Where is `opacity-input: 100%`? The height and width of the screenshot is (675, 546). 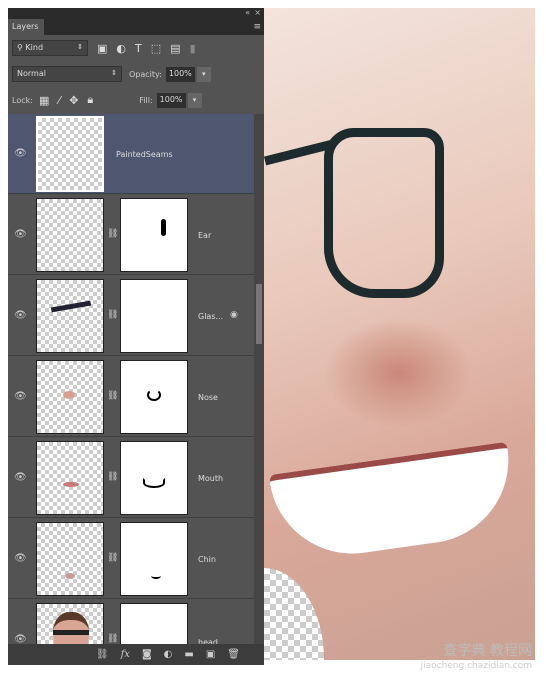 opacity-input: 100% is located at coordinates (180, 74).